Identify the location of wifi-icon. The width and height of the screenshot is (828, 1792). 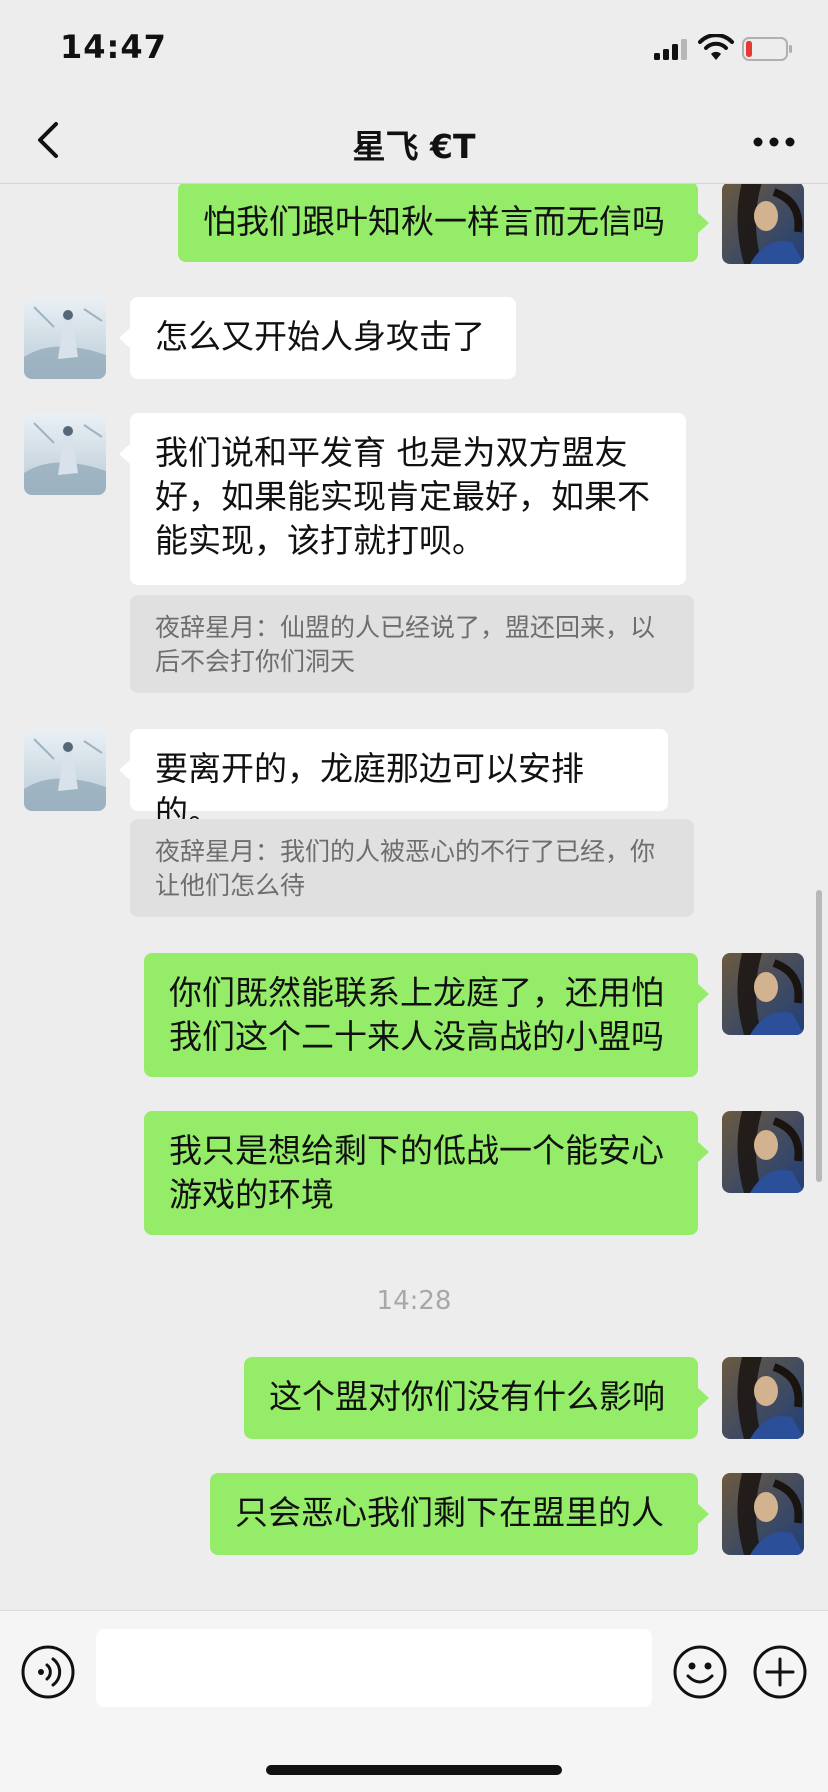
(716, 47).